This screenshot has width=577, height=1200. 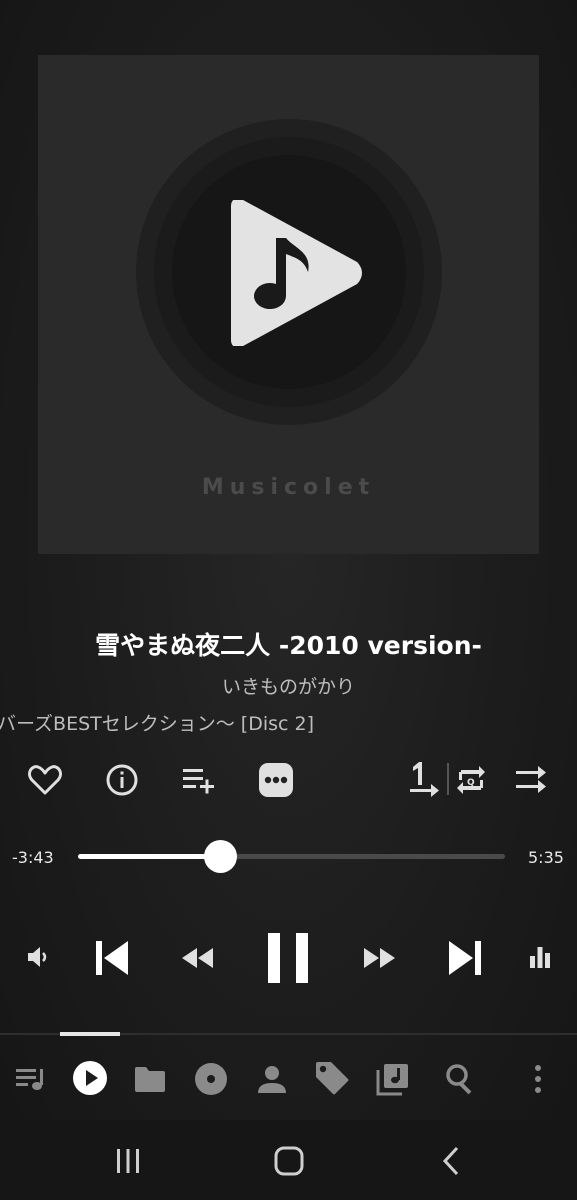 I want to click on play-one-then-next-icon, so click(x=424, y=779).